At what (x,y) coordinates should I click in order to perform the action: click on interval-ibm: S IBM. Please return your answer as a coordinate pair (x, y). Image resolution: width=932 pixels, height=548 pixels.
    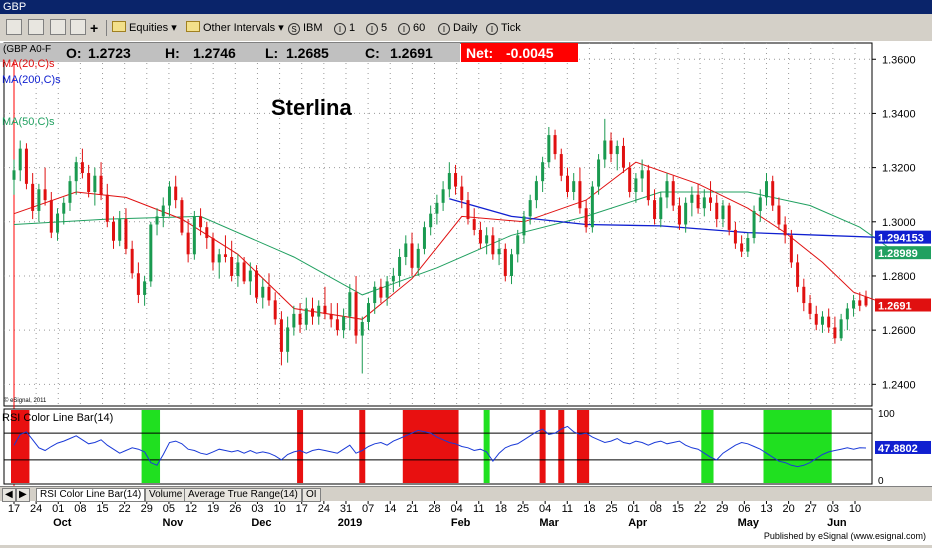
    Looking at the image, I should click on (305, 28).